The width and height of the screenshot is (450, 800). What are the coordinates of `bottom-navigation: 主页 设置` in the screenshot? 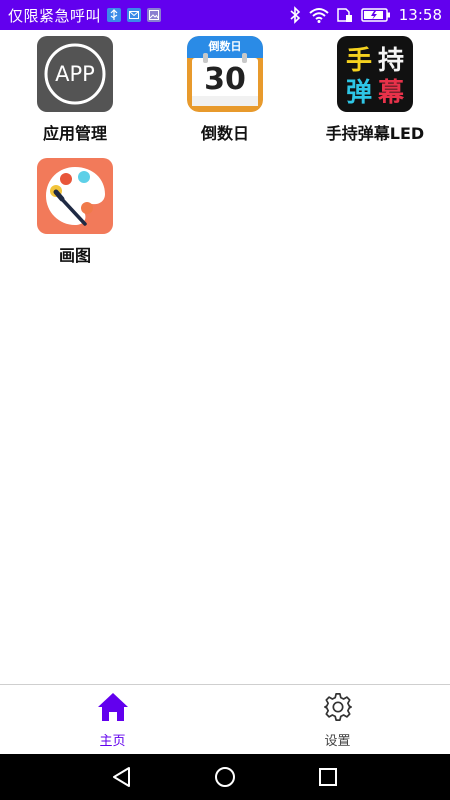 It's located at (225, 719).